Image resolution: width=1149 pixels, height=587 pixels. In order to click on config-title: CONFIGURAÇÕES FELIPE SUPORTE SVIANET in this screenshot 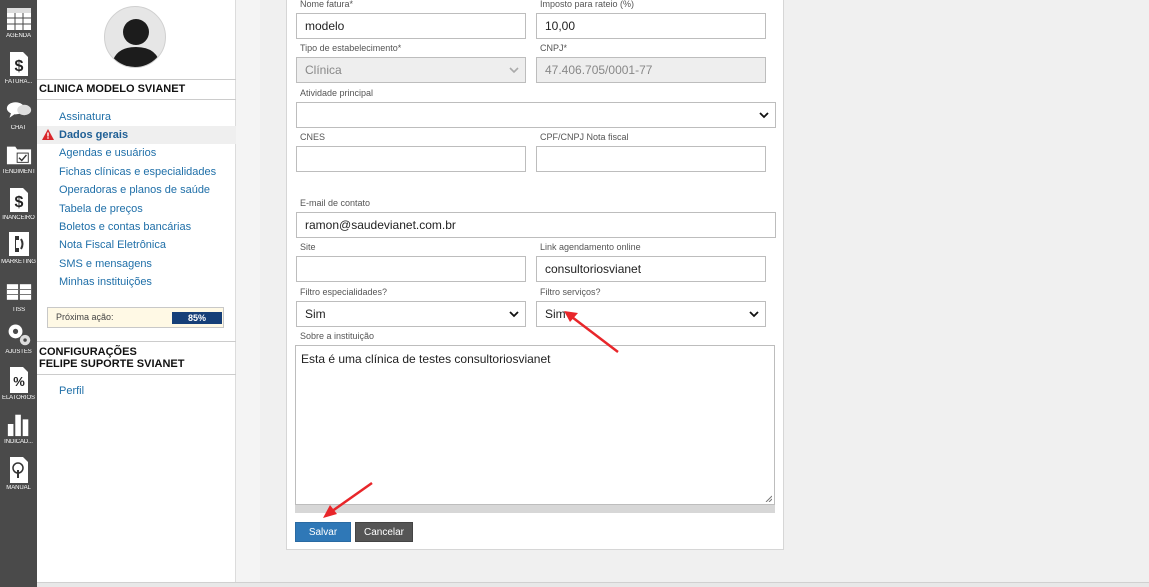, I will do `click(136, 358)`.